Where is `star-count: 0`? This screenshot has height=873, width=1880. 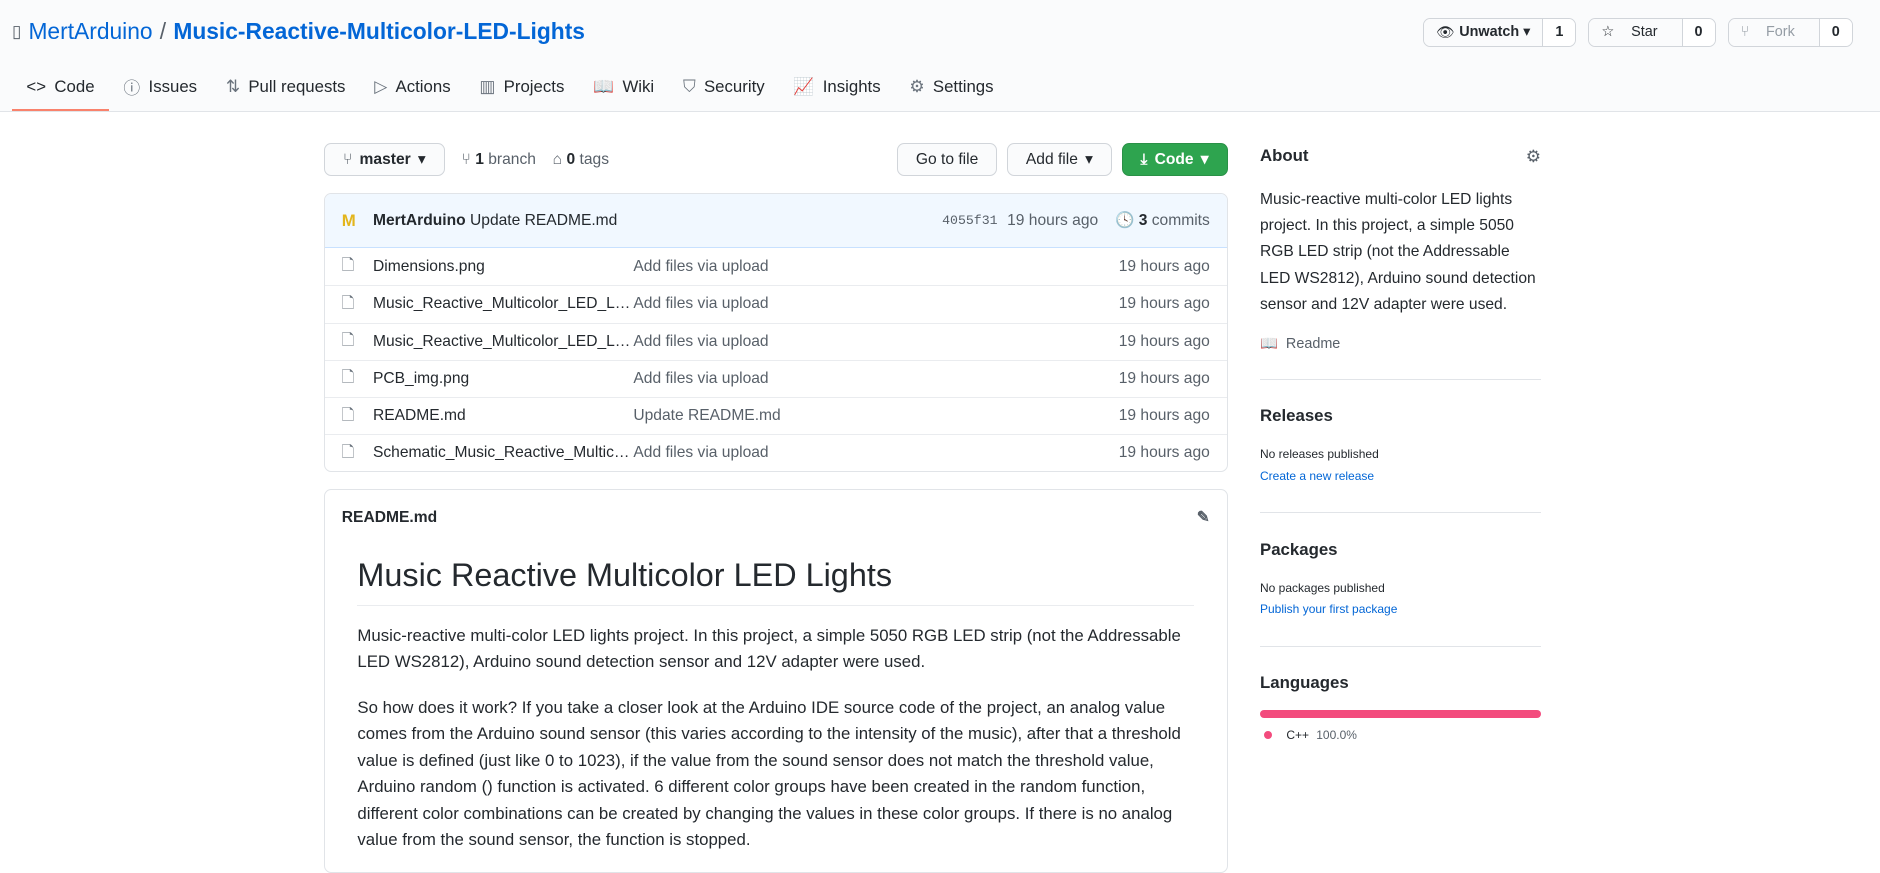 star-count: 0 is located at coordinates (1698, 32).